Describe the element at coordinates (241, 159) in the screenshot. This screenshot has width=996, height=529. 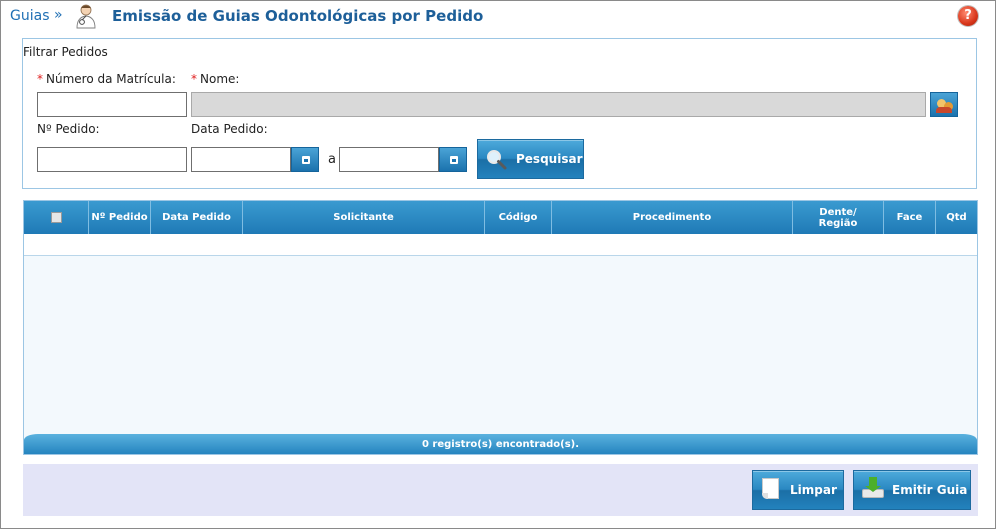
I see `data-from-input` at that location.